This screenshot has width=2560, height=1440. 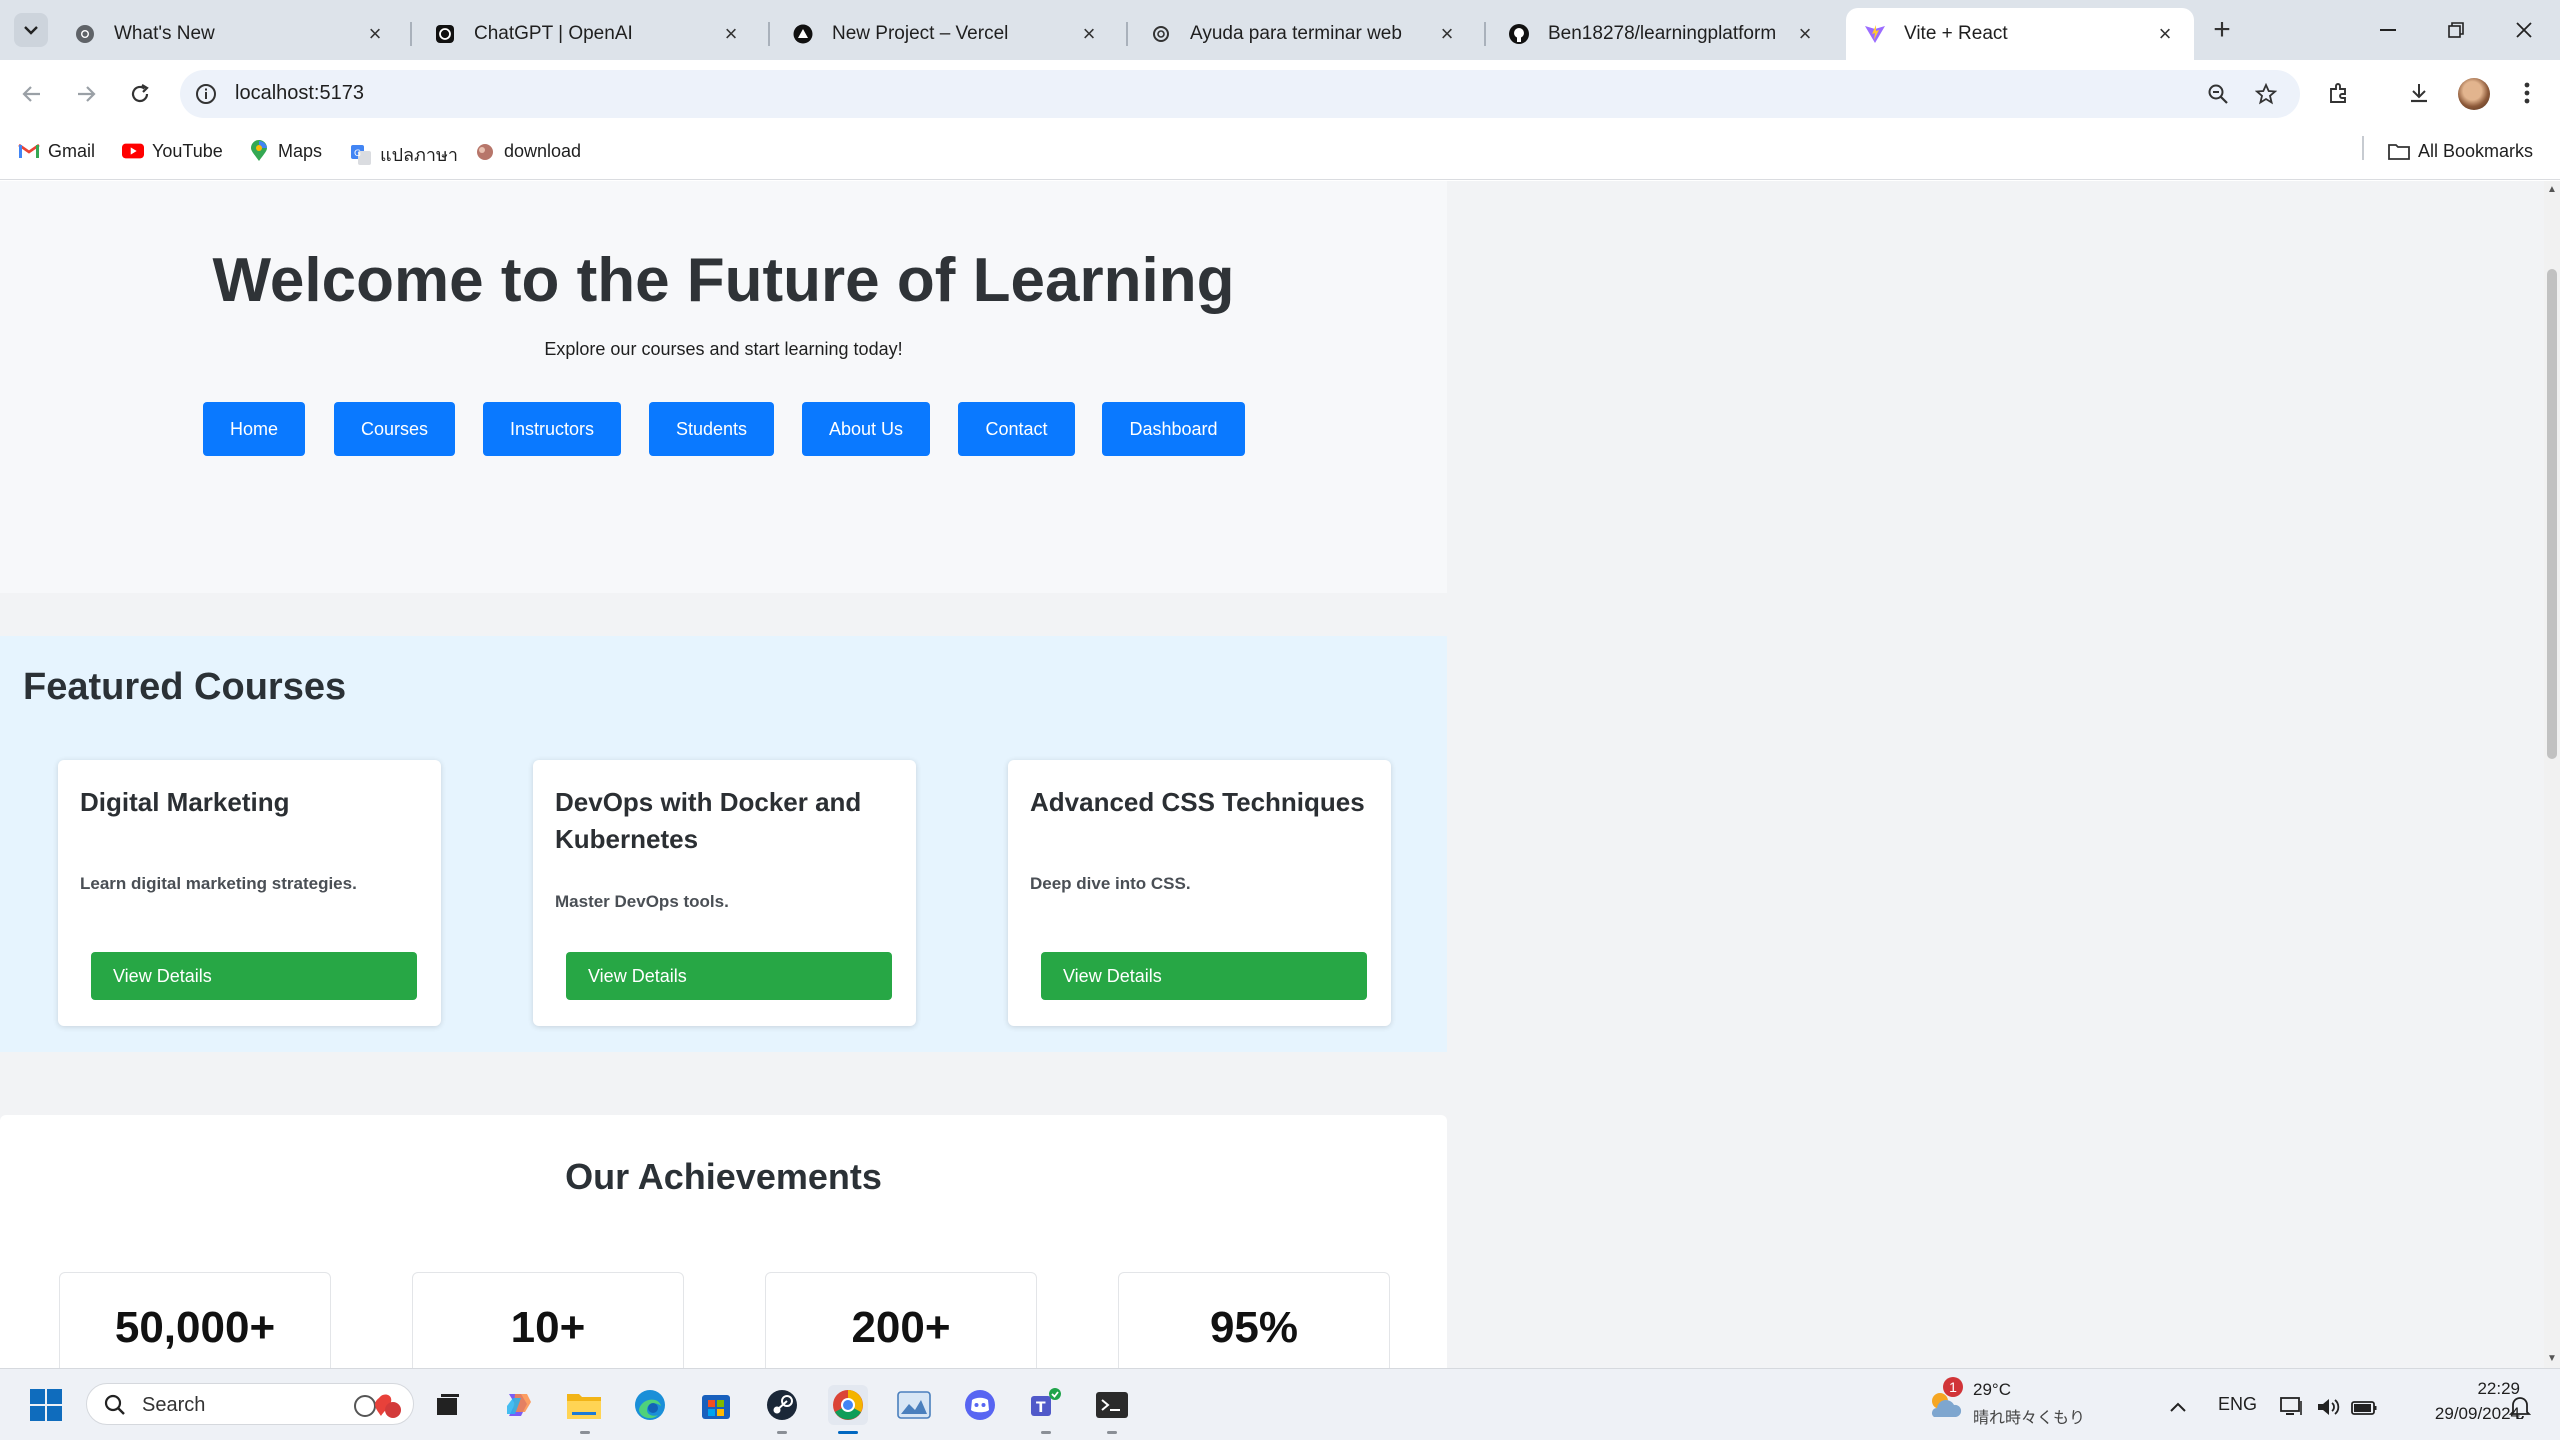 What do you see at coordinates (1519, 34) in the screenshot?
I see `github-icon` at bounding box center [1519, 34].